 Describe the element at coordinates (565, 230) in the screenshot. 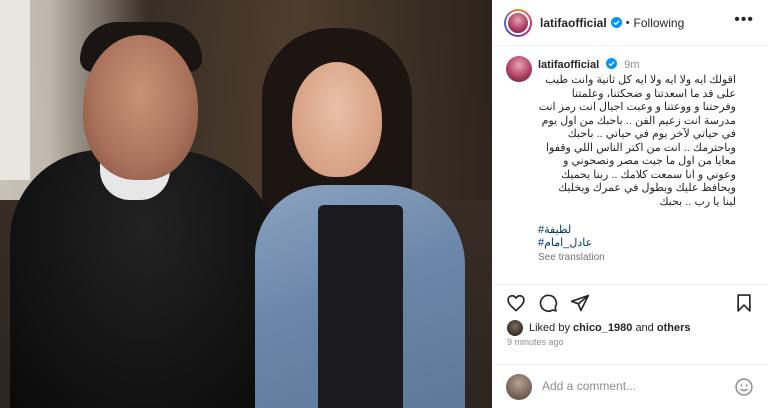

I see `hashtag-link: #لطيفة` at that location.